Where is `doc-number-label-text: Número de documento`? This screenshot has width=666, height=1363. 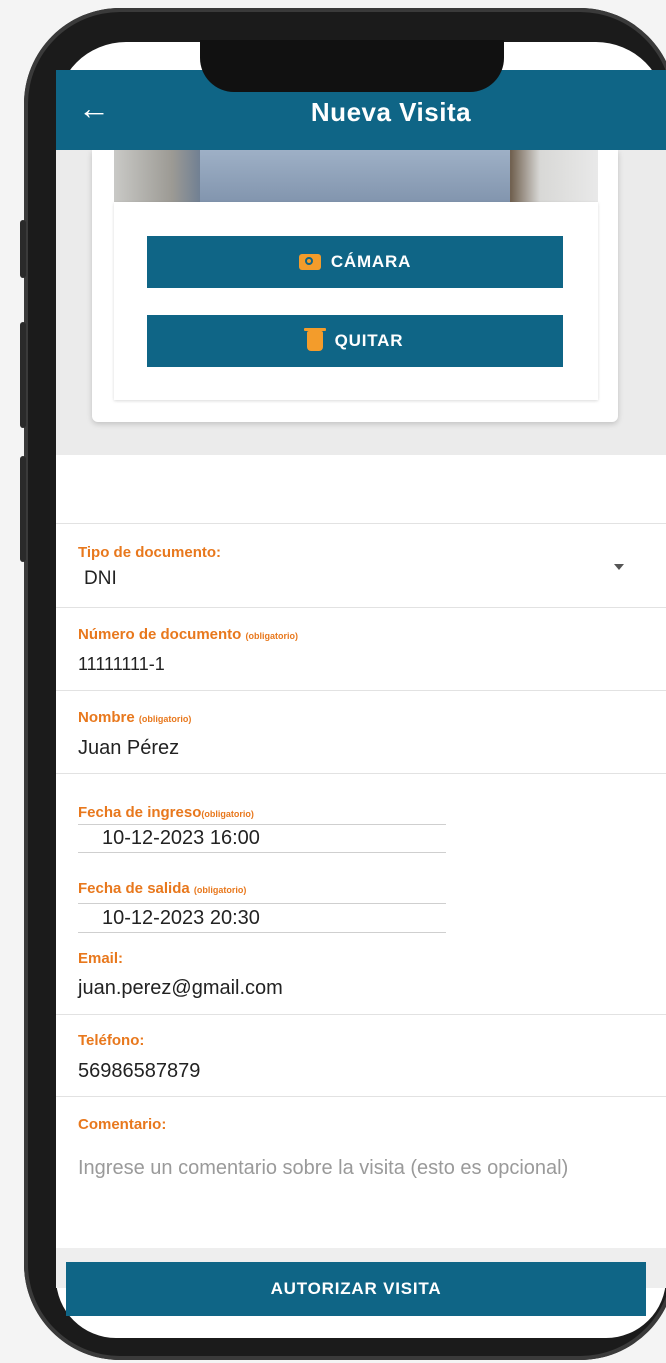 doc-number-label-text: Número de documento is located at coordinates (160, 634).